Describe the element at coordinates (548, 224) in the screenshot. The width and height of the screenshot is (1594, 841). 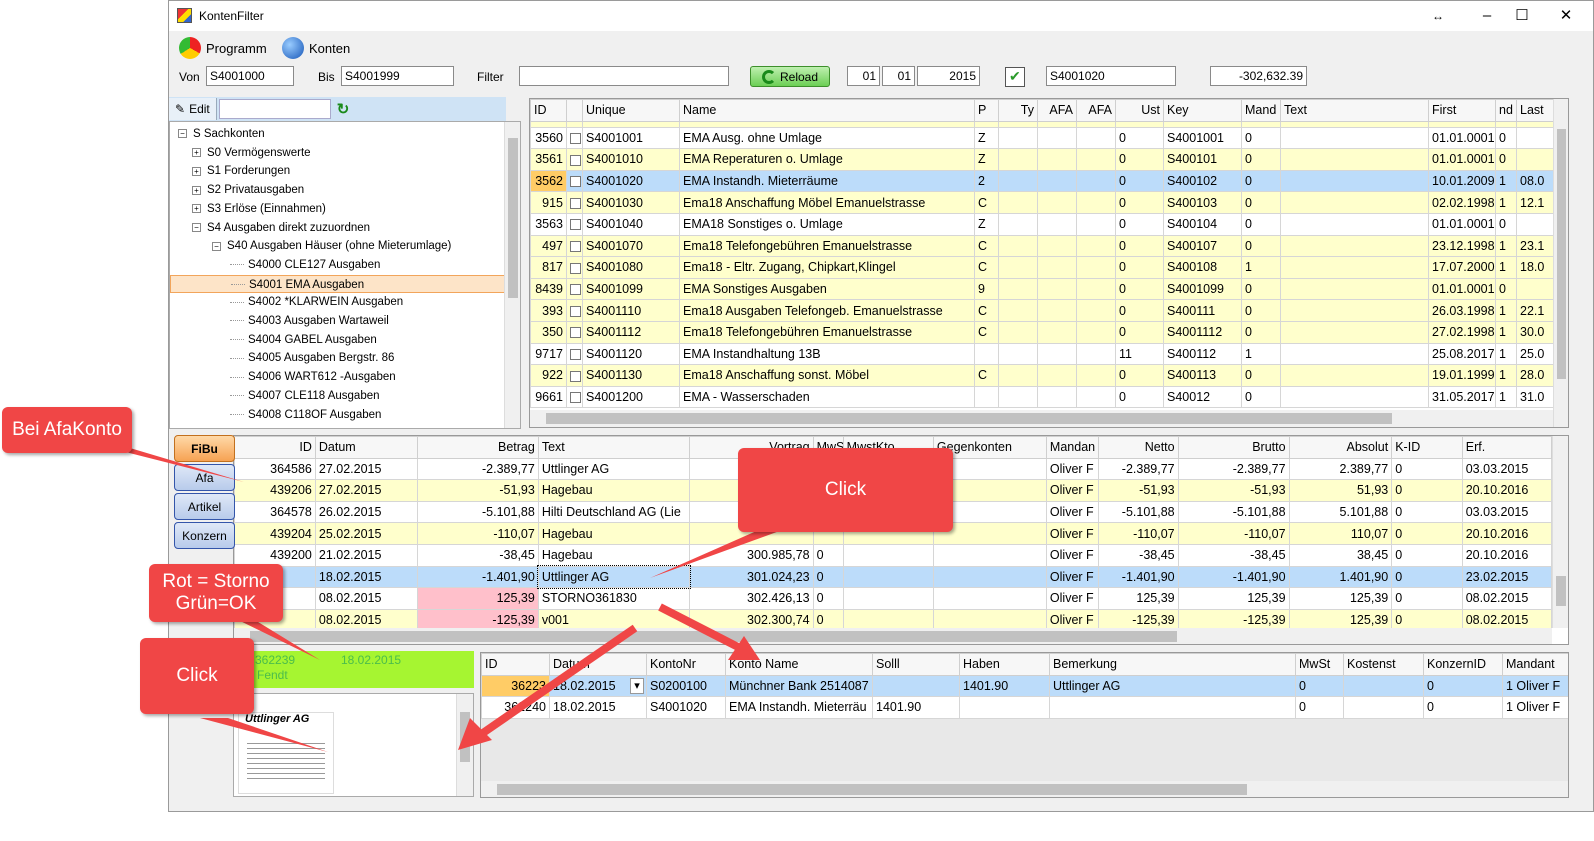
I see `table-cell: 3563` at that location.